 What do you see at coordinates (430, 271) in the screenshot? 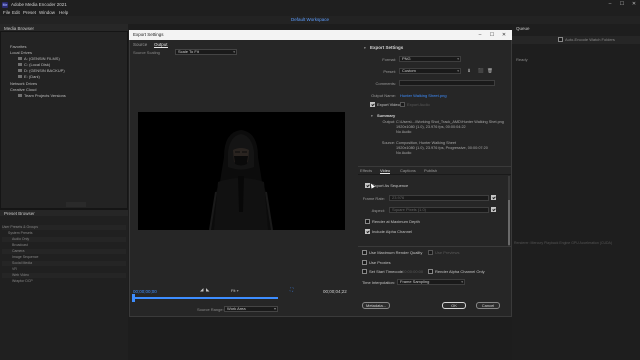
I see `render-alpha-only-checkbox` at bounding box center [430, 271].